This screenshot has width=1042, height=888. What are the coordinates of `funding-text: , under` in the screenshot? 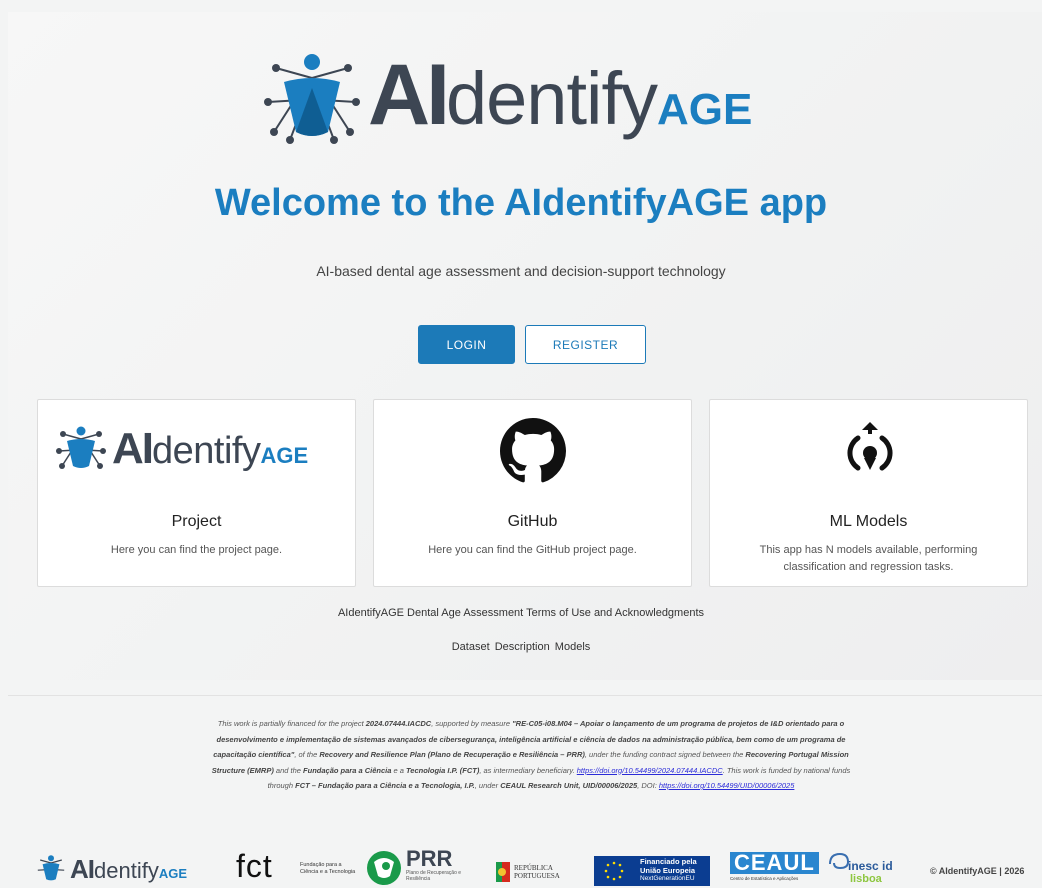 It's located at (487, 785).